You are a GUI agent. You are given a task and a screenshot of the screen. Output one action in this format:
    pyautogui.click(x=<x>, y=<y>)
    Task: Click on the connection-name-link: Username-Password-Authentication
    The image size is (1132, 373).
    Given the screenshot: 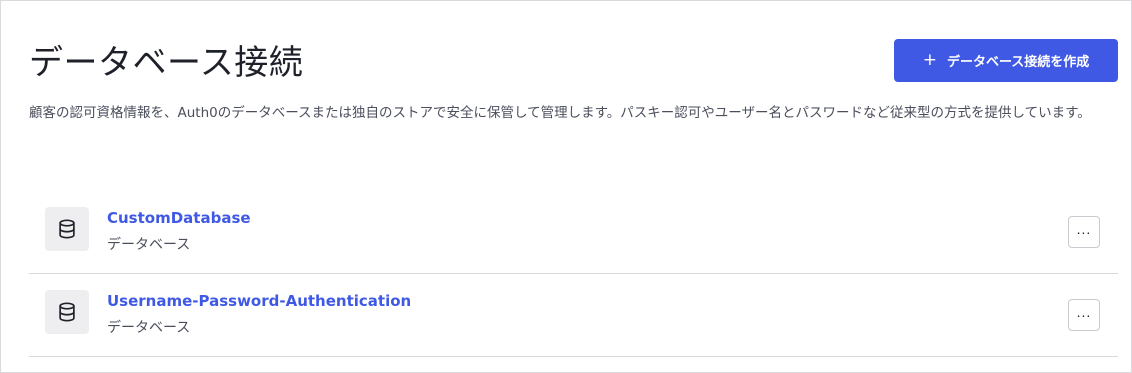 What is the action you would take?
    pyautogui.click(x=259, y=301)
    